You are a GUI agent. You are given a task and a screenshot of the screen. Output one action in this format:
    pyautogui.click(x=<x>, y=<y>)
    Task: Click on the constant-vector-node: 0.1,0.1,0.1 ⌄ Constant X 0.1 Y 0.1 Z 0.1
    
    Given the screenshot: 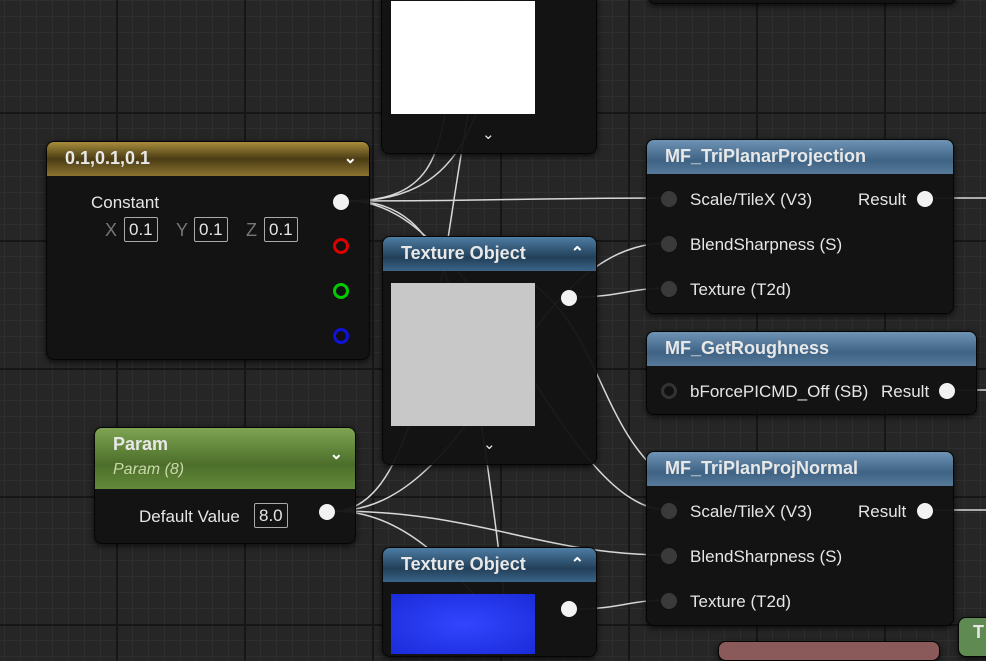 What is the action you would take?
    pyautogui.click(x=208, y=250)
    